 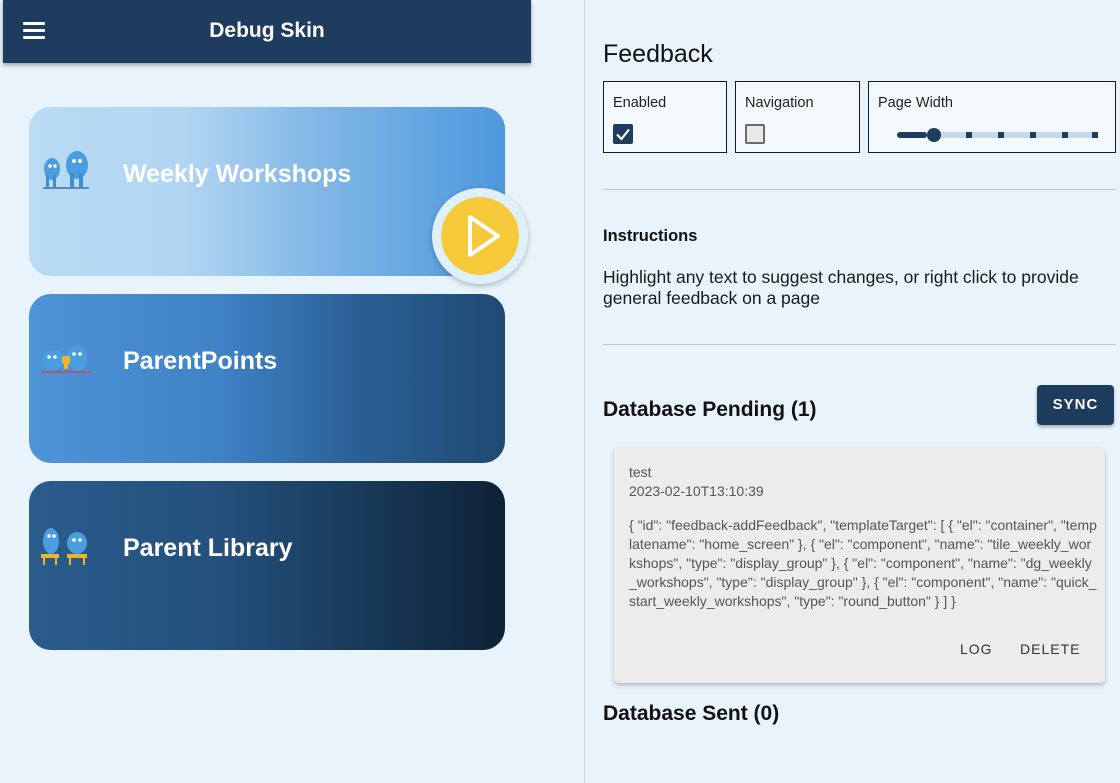 I want to click on tile-label: Weekly Workshops, so click(x=237, y=174).